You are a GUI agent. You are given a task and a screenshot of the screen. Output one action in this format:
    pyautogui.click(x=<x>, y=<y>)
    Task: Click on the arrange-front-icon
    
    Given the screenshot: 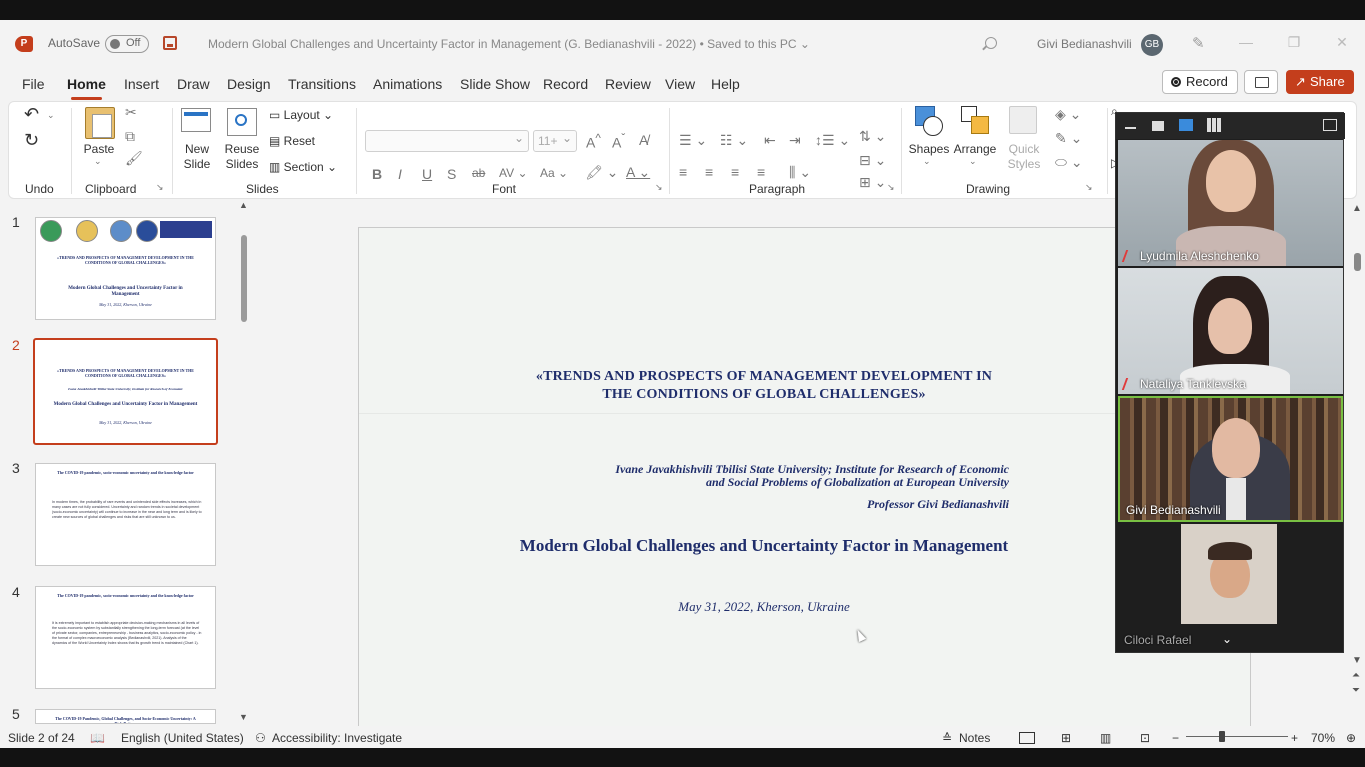 What is the action you would take?
    pyautogui.click(x=980, y=125)
    